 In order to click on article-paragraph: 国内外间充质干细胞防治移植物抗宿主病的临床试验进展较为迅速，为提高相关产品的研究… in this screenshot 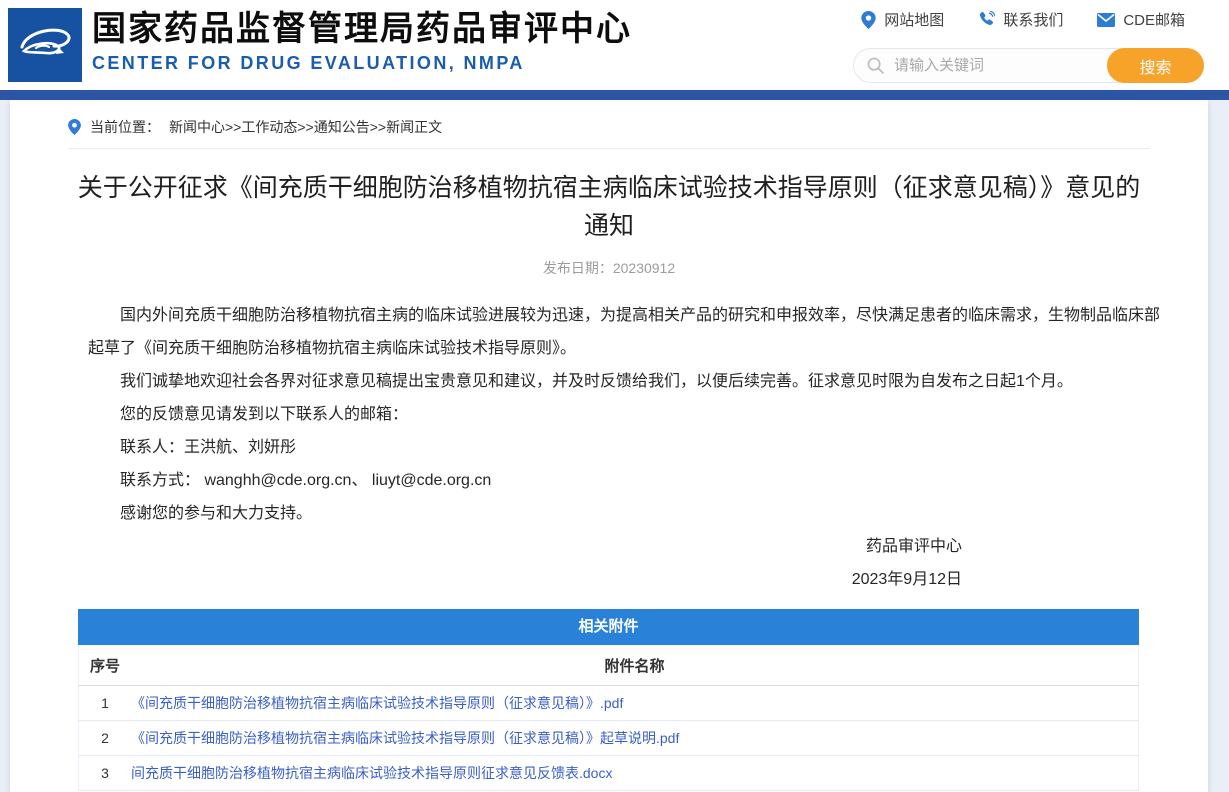, I will do `click(624, 332)`.